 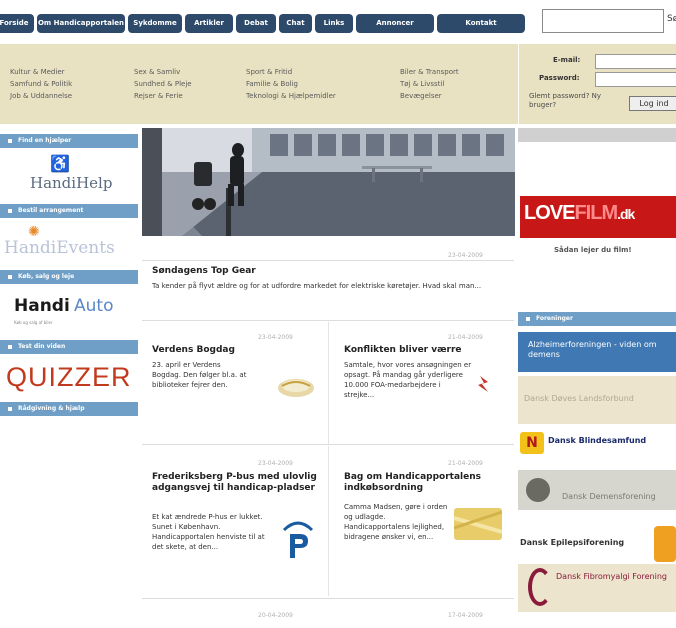 What do you see at coordinates (291, 72) in the screenshot?
I see `category-link: Sport & Fritid` at bounding box center [291, 72].